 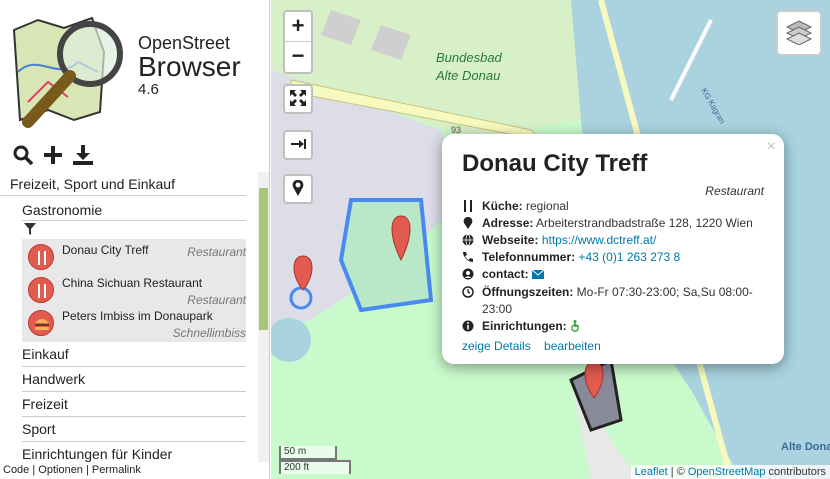 I want to click on options-link: Optionen, so click(x=60, y=470).